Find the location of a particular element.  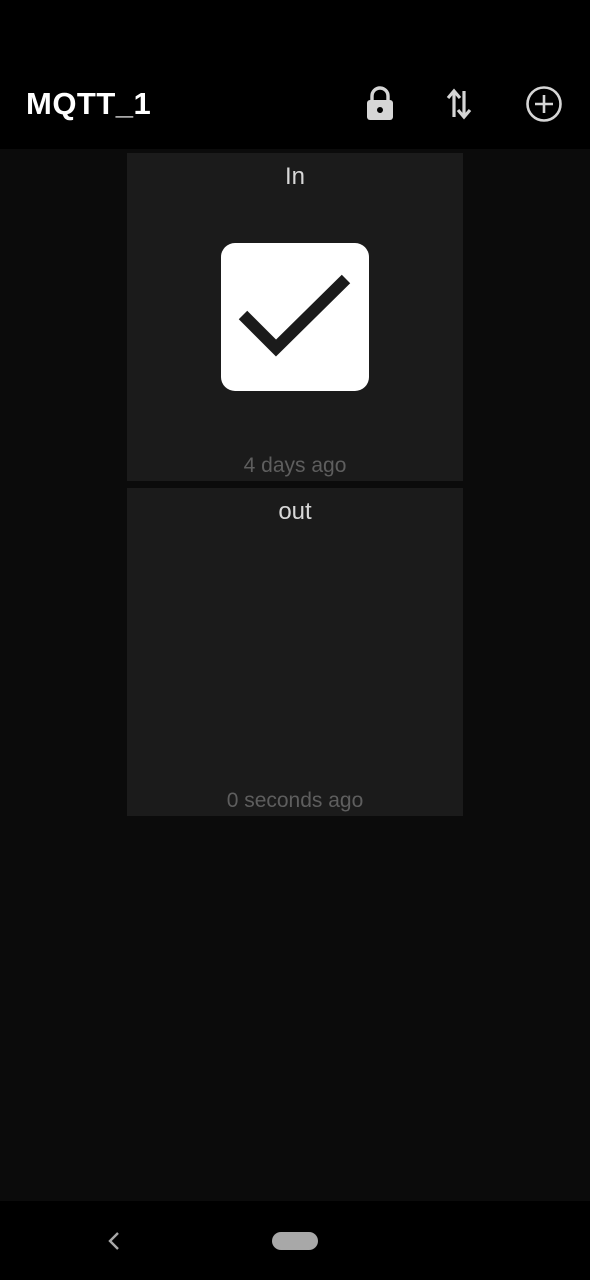

system-nav-bar is located at coordinates (295, 1240).